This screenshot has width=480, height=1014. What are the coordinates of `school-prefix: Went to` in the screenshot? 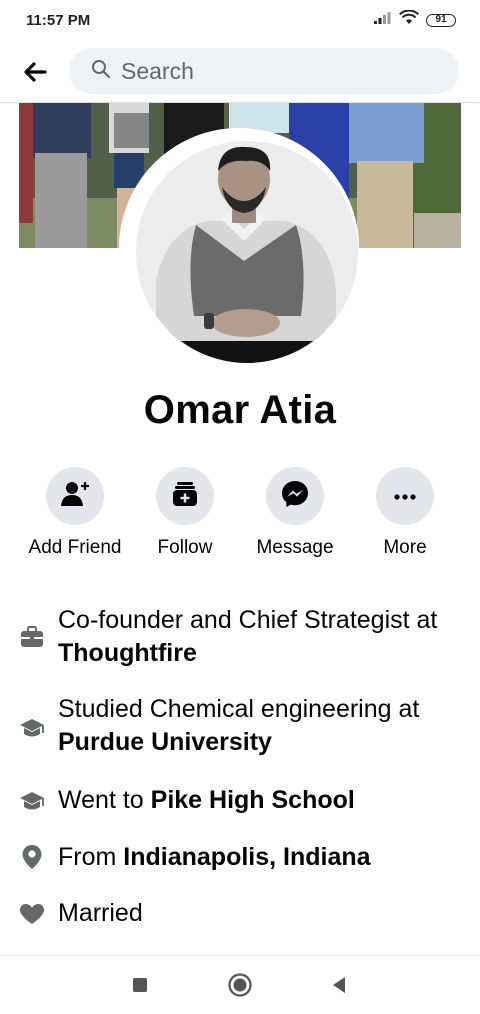 It's located at (104, 800).